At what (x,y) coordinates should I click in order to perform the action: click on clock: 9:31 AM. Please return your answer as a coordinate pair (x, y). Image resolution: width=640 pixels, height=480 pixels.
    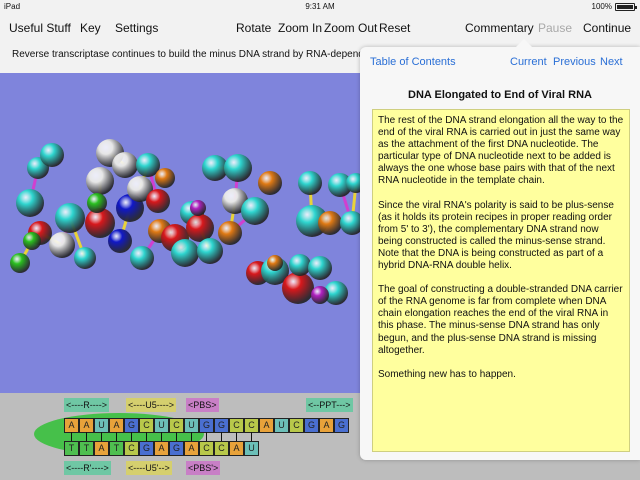
    Looking at the image, I should click on (320, 6).